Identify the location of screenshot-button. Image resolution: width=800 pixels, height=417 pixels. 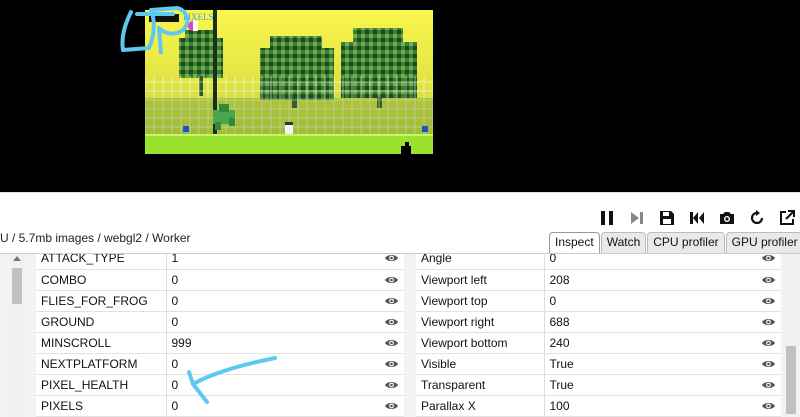
(727, 218).